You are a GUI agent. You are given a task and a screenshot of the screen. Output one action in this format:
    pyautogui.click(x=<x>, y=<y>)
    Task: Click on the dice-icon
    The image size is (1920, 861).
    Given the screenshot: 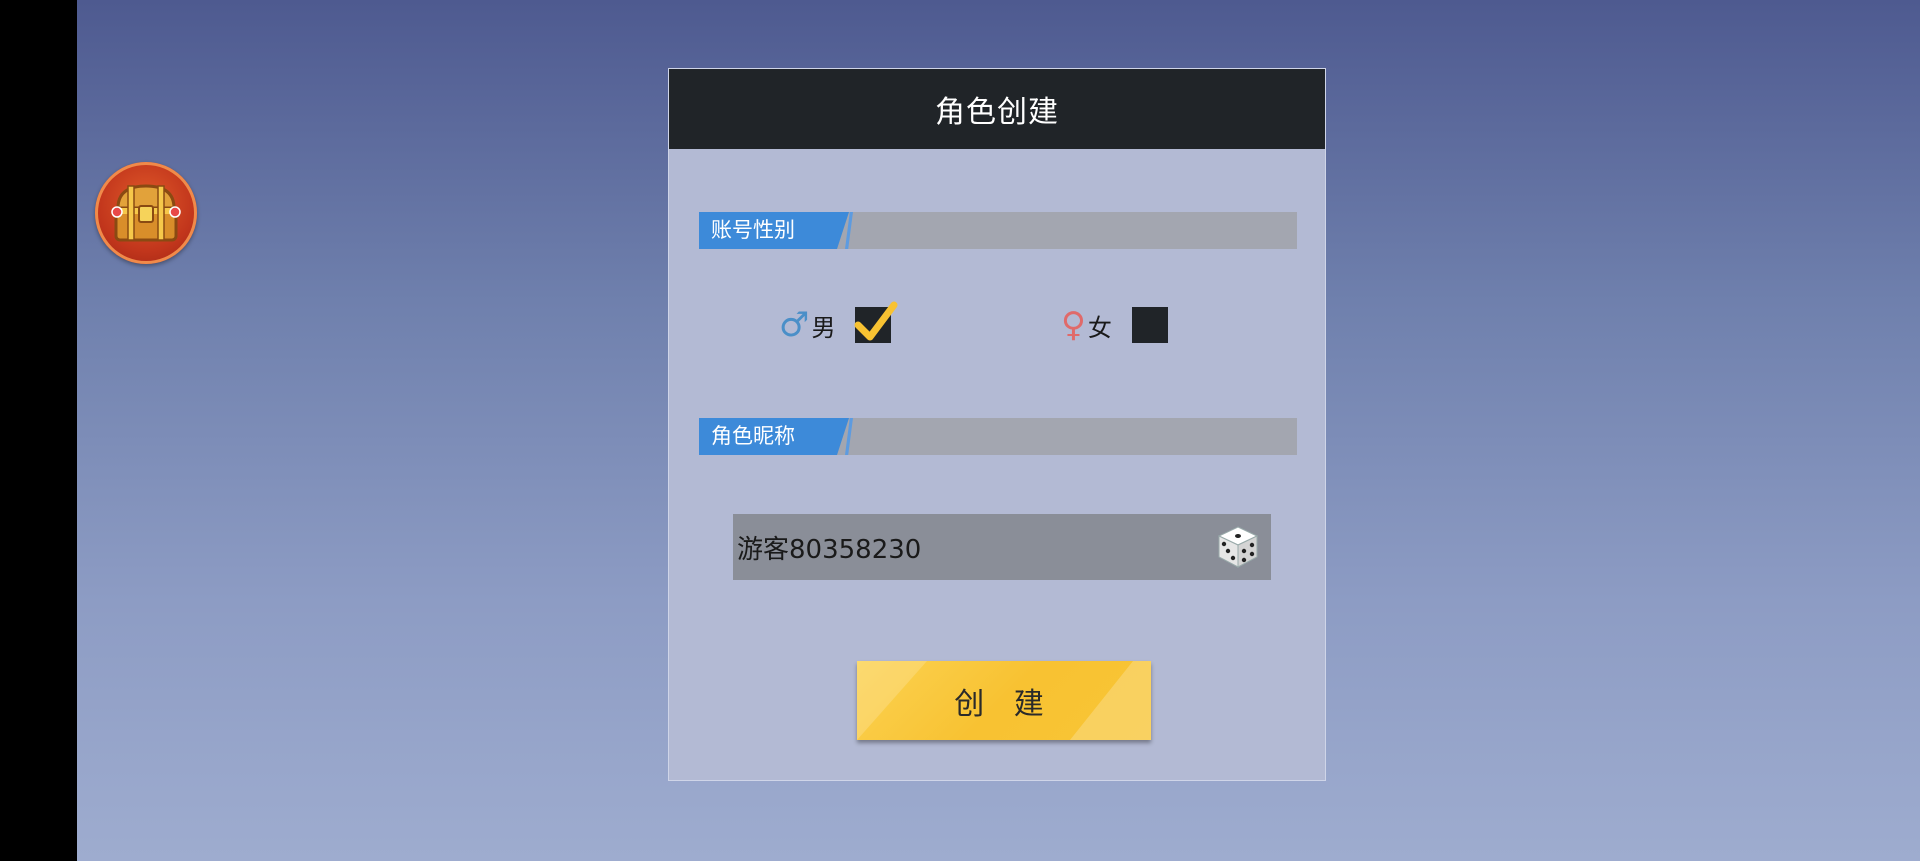 What is the action you would take?
    pyautogui.click(x=1238, y=547)
    